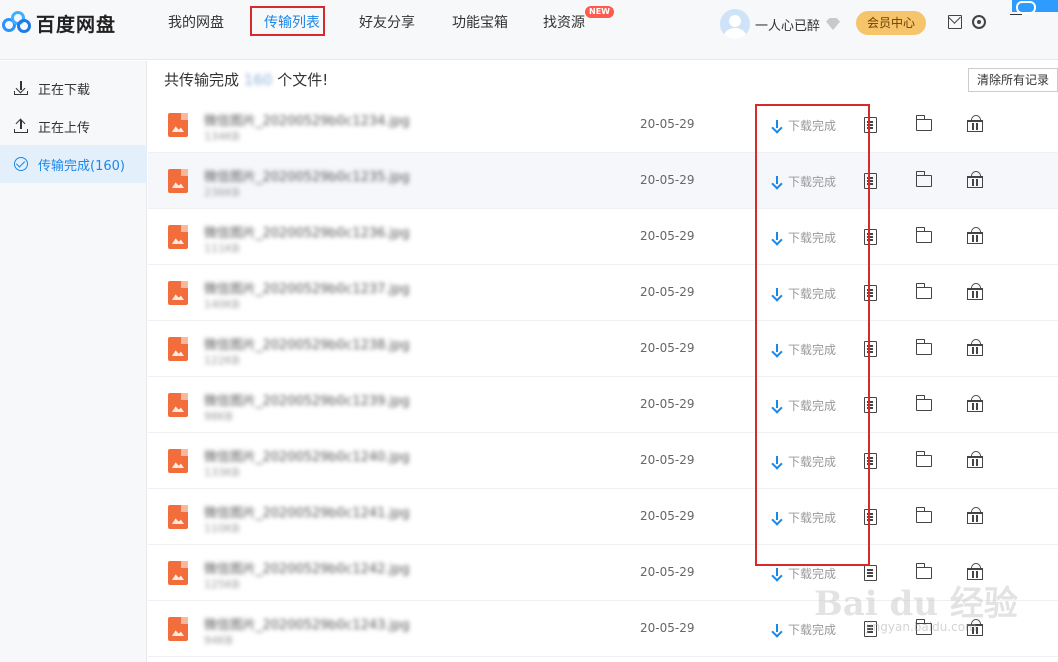 Image resolution: width=1058 pixels, height=662 pixels. What do you see at coordinates (833, 24) in the screenshot?
I see `diamond-icon` at bounding box center [833, 24].